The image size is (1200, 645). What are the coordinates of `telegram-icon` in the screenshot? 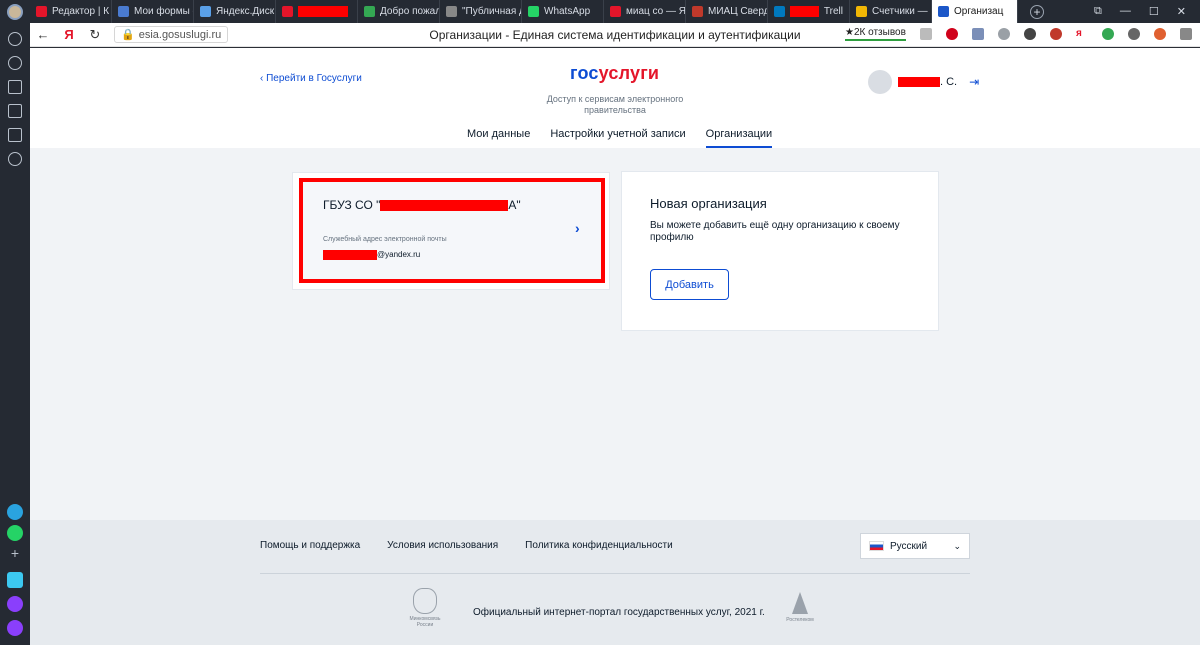 It's located at (15, 512).